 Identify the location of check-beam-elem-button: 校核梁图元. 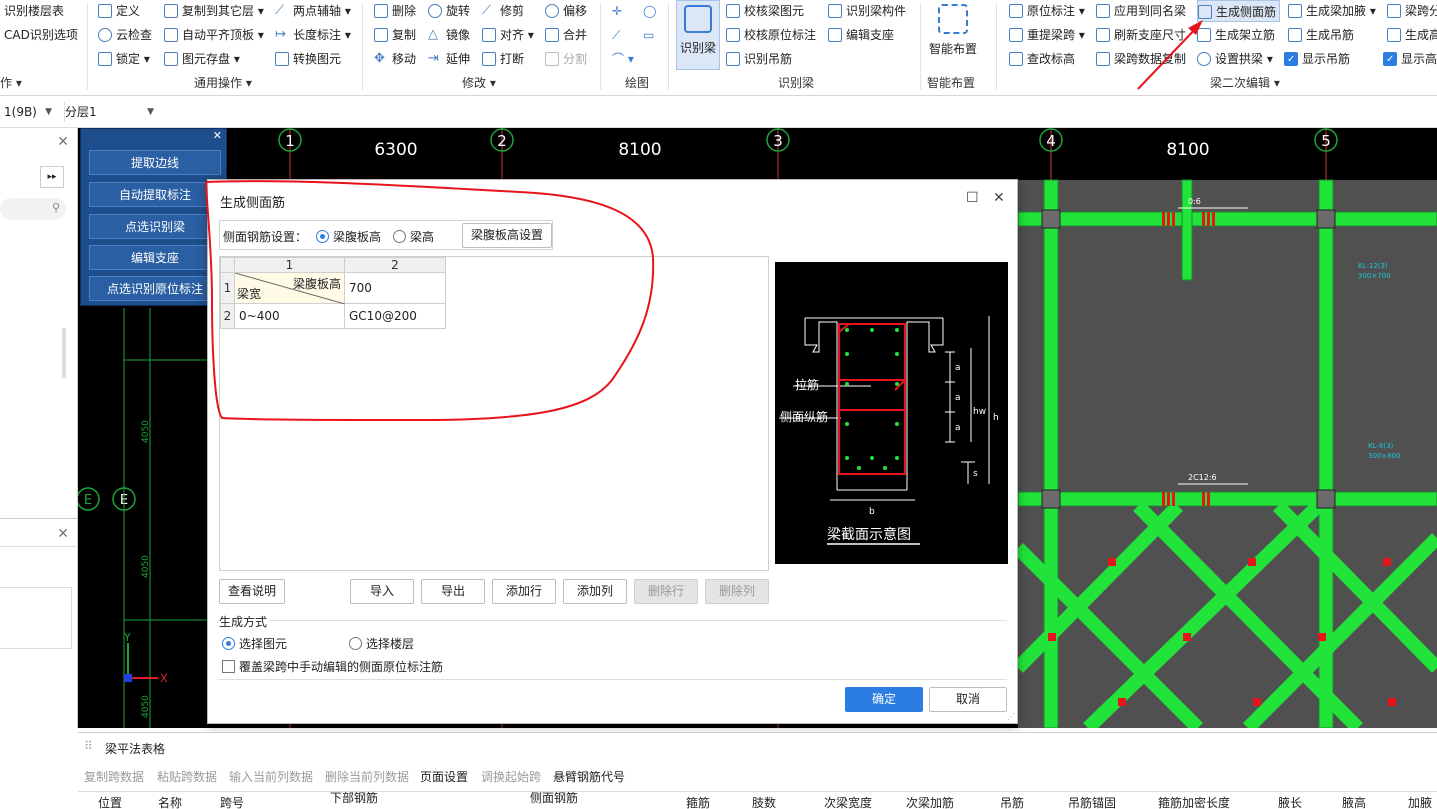
(765, 11).